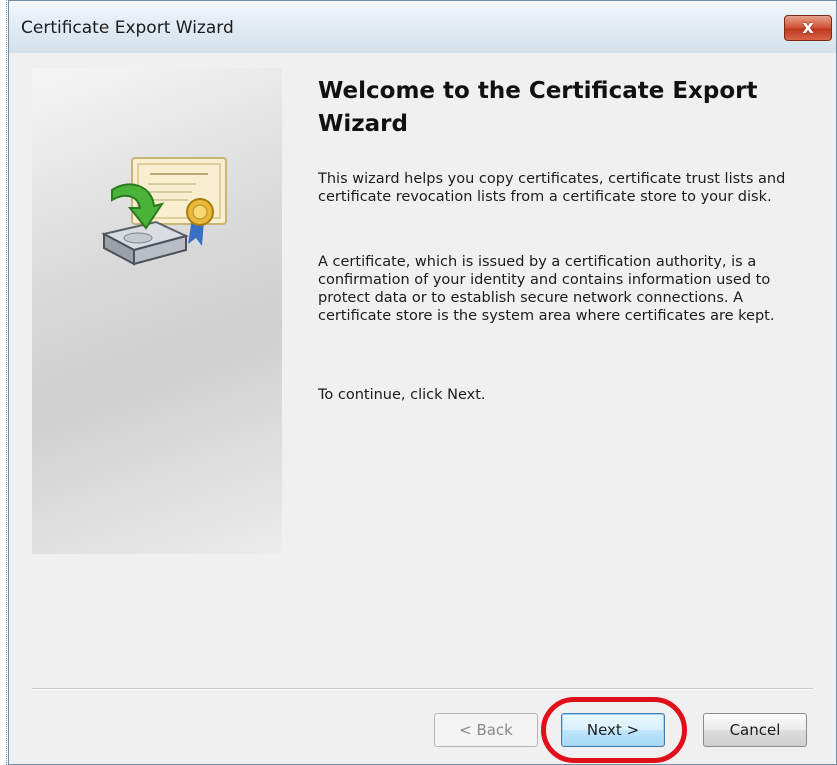  Describe the element at coordinates (755, 730) in the screenshot. I see `cancel-button: Cancel` at that location.